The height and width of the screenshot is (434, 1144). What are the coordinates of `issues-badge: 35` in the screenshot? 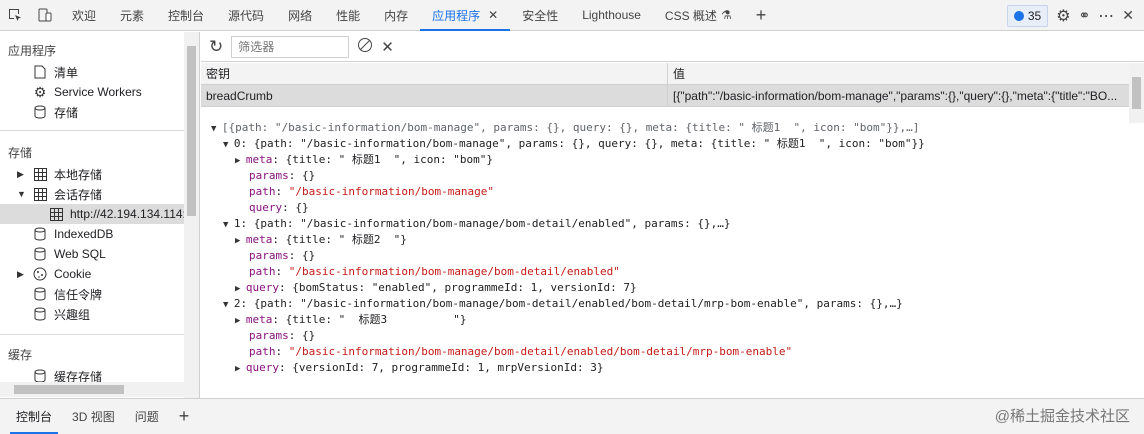 It's located at (1027, 15).